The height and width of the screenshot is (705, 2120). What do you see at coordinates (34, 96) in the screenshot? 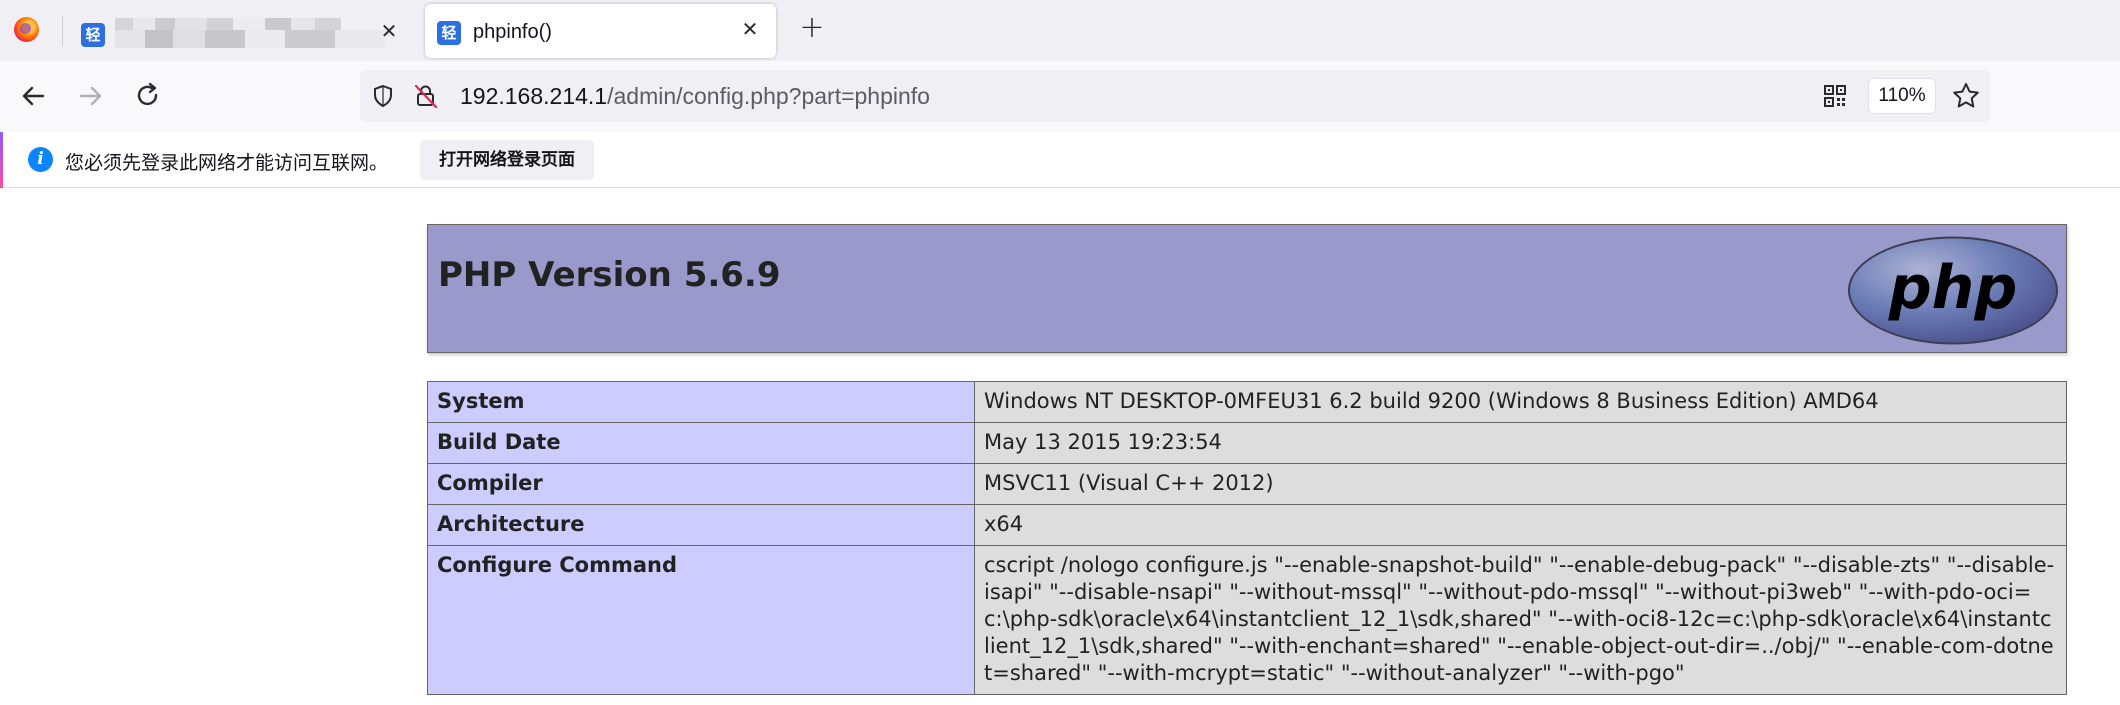
I see `back-icon` at bounding box center [34, 96].